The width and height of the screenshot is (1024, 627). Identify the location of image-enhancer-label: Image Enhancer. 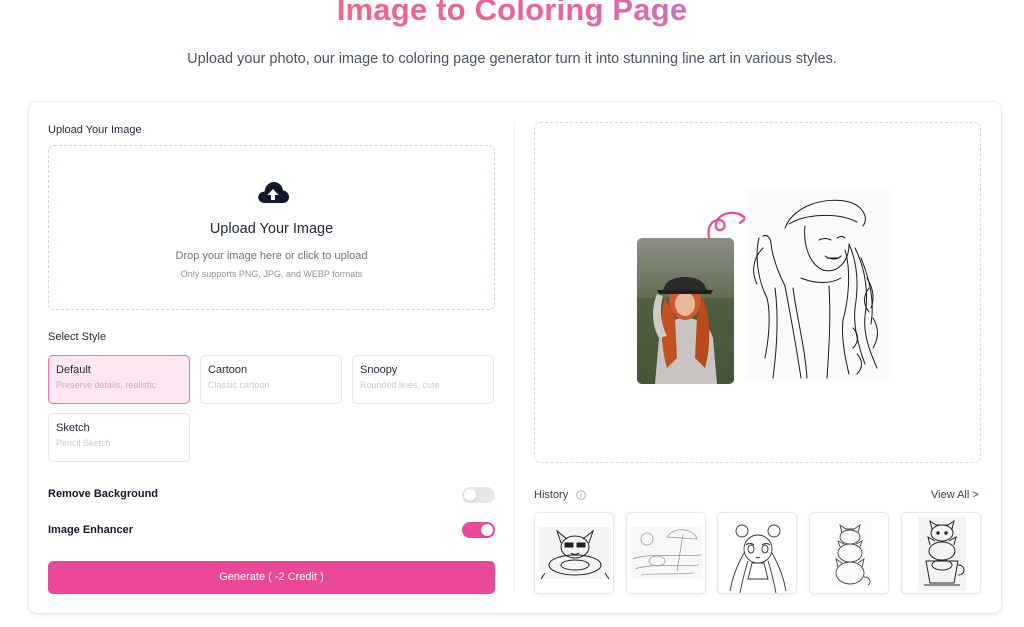
(90, 530).